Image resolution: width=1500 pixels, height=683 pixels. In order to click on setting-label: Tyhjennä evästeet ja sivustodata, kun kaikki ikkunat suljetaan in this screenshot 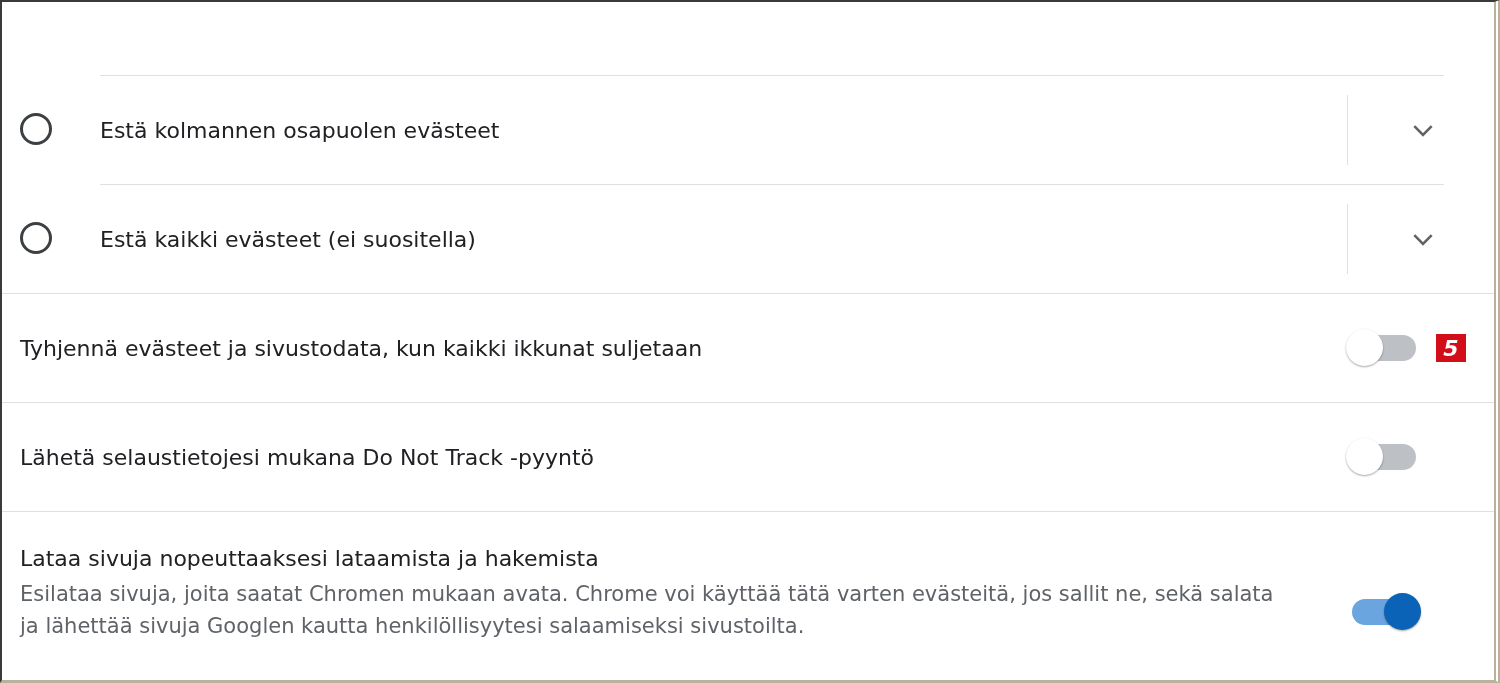, I will do `click(362, 348)`.